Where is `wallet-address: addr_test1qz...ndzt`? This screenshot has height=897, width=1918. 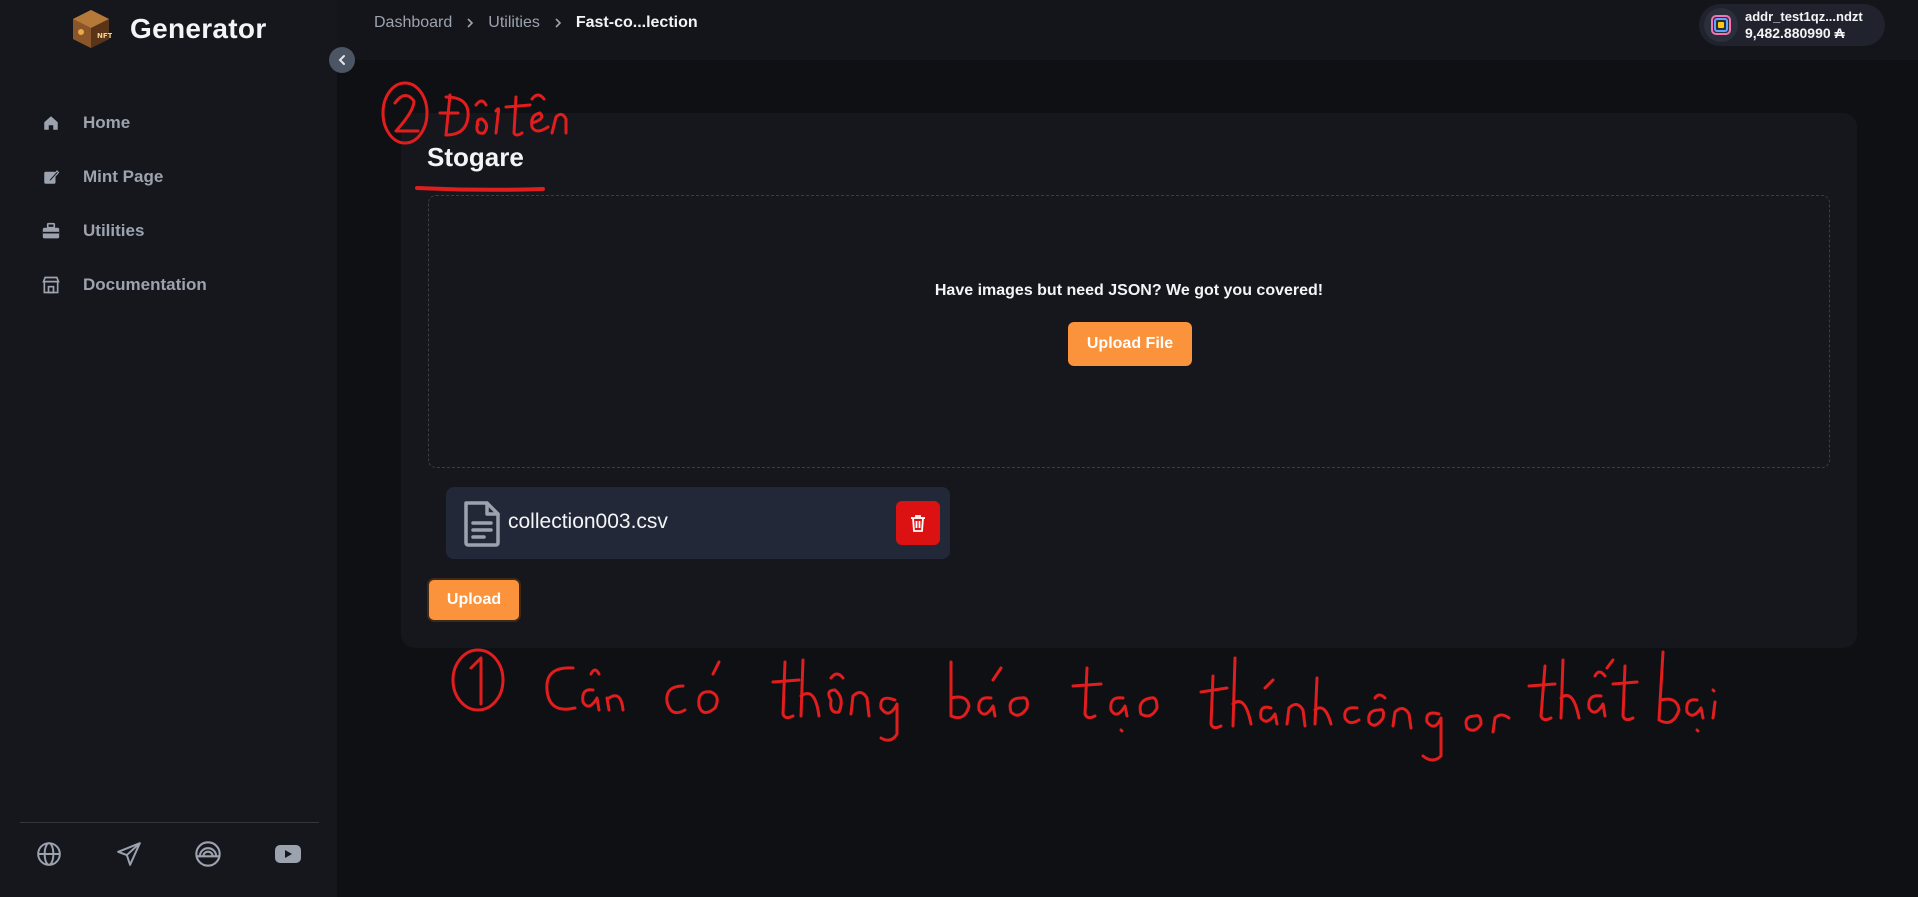 wallet-address: addr_test1qz...ndzt is located at coordinates (1804, 16).